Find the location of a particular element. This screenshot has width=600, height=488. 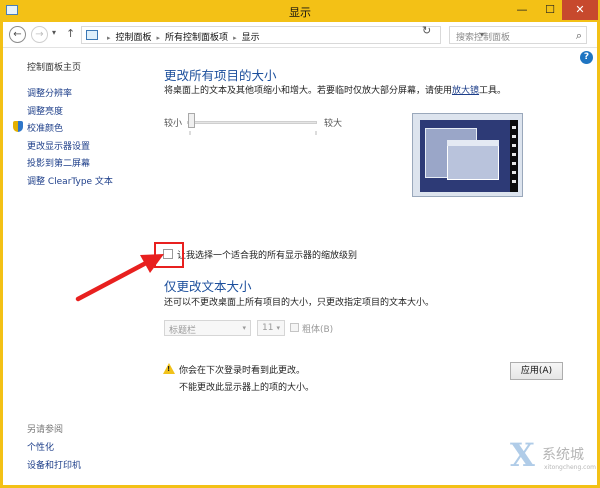

breadcrumb-control-panel: 控制面板 is located at coordinates (134, 38).